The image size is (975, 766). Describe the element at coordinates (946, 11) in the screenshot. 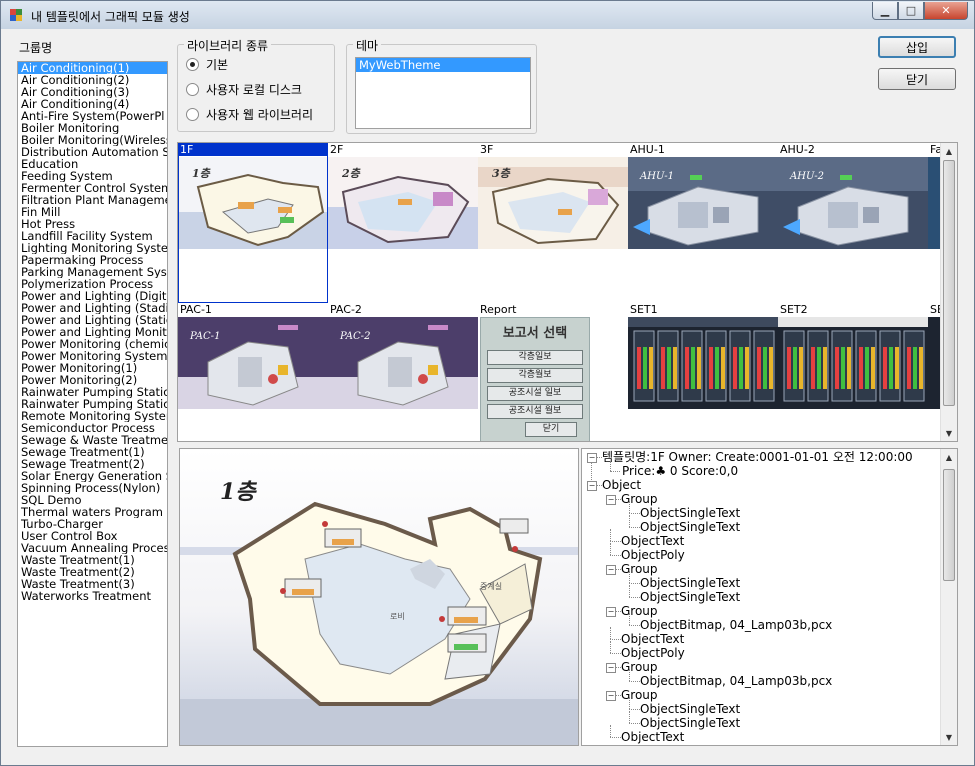

I see `close-window-button: ✕` at that location.